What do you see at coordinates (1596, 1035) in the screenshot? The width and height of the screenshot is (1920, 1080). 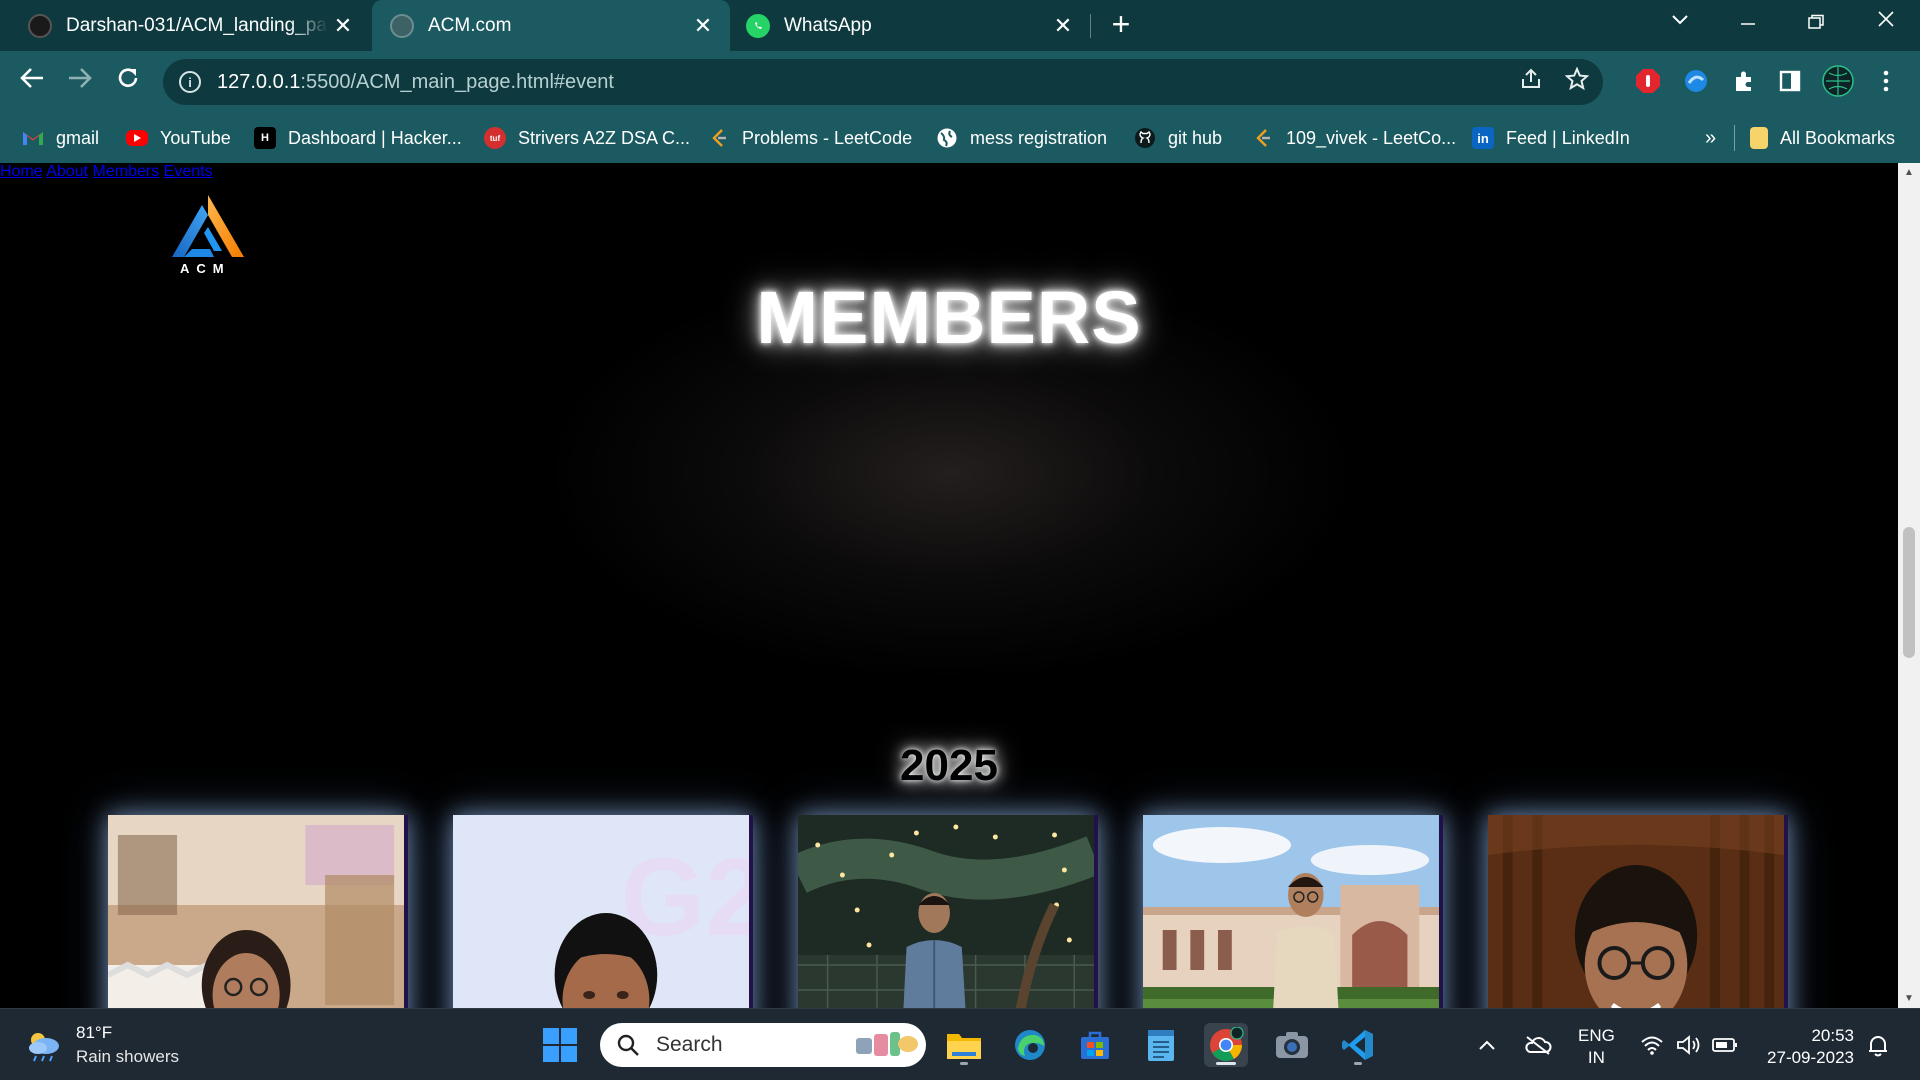 I see `language-code: ENG` at bounding box center [1596, 1035].